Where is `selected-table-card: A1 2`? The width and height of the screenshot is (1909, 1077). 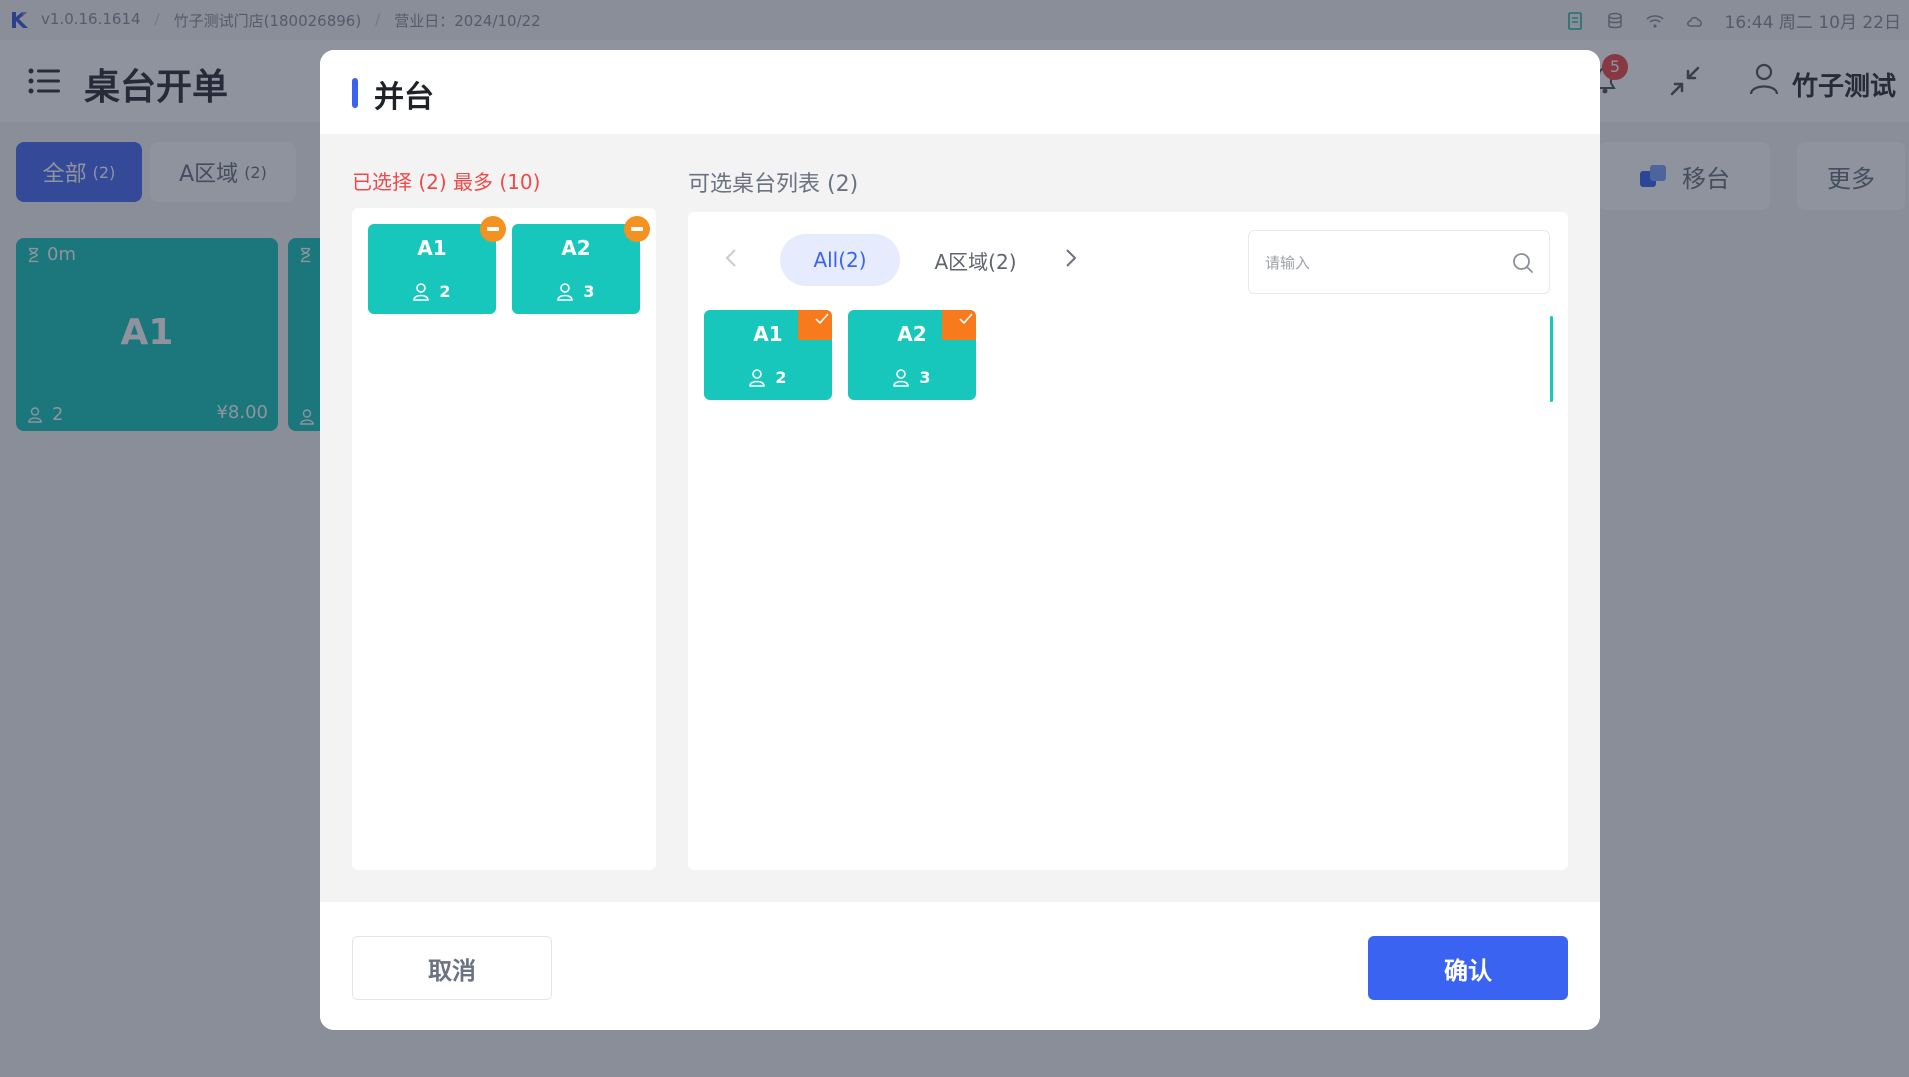
selected-table-card: A1 2 is located at coordinates (437, 265).